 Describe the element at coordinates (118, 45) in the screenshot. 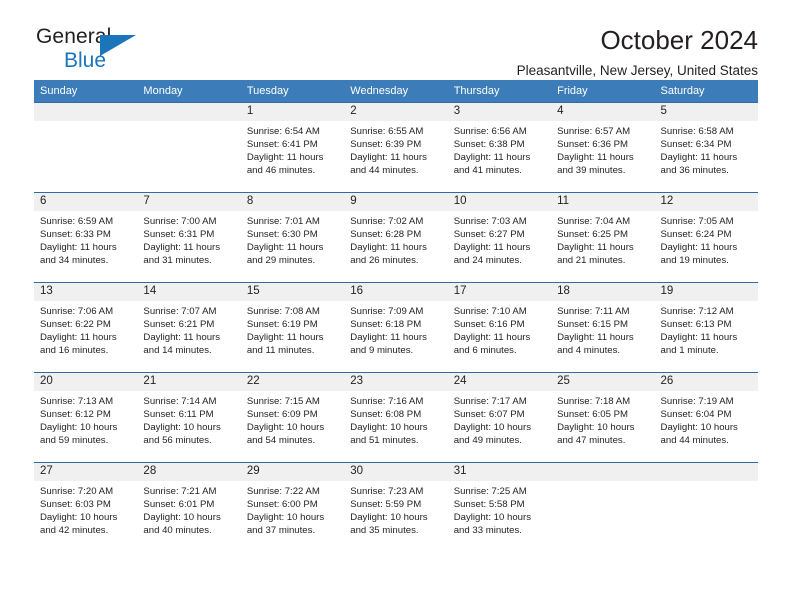

I see `logo-triangle-icon` at that location.